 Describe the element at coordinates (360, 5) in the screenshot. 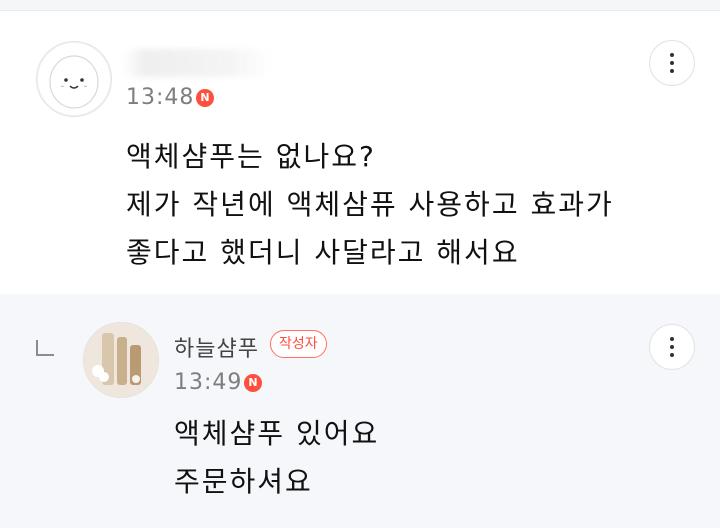

I see `top-separator` at that location.